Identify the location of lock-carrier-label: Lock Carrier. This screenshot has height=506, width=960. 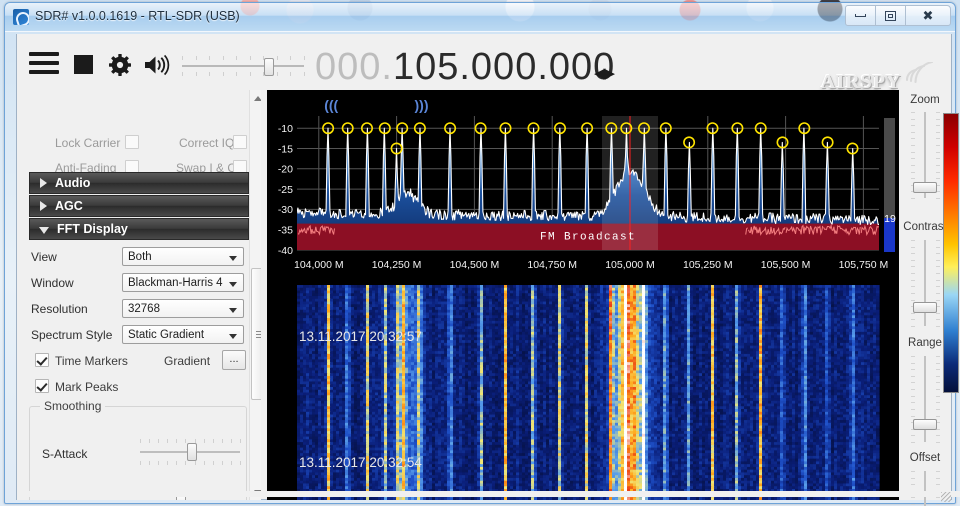
(88, 143).